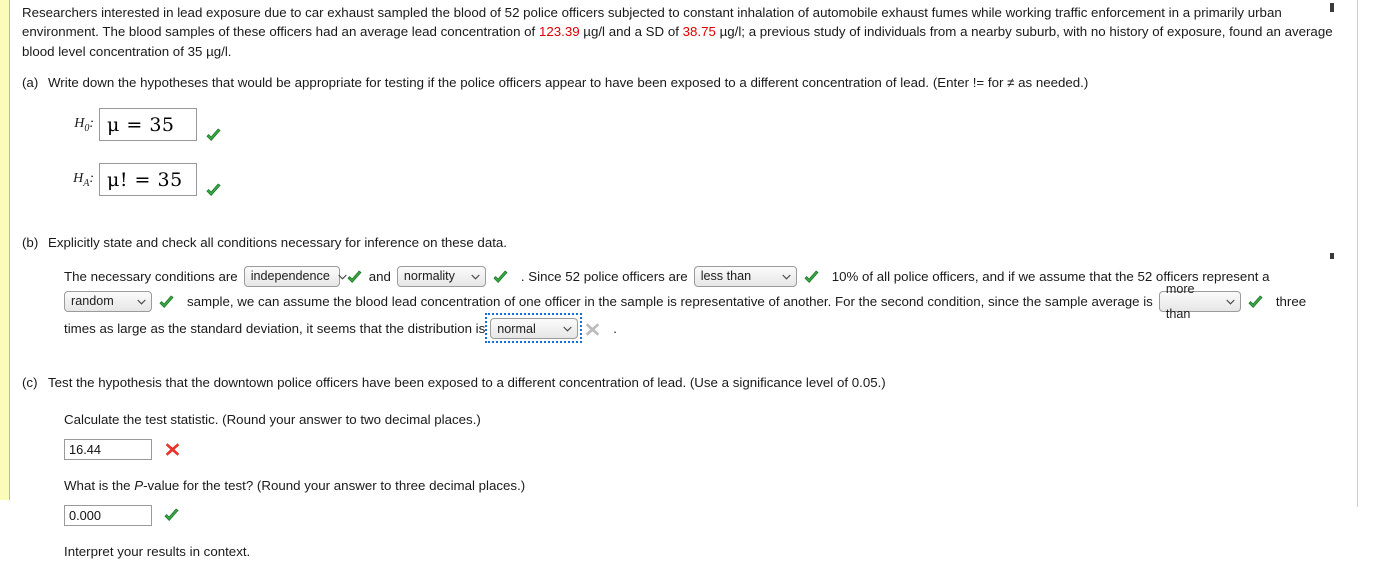 The height and width of the screenshot is (562, 1374). I want to click on null-hypothesis-input: μ = 35, so click(148, 125).